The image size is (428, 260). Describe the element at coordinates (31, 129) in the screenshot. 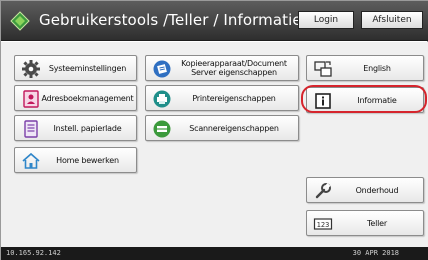

I see `paper-tray-icon` at that location.